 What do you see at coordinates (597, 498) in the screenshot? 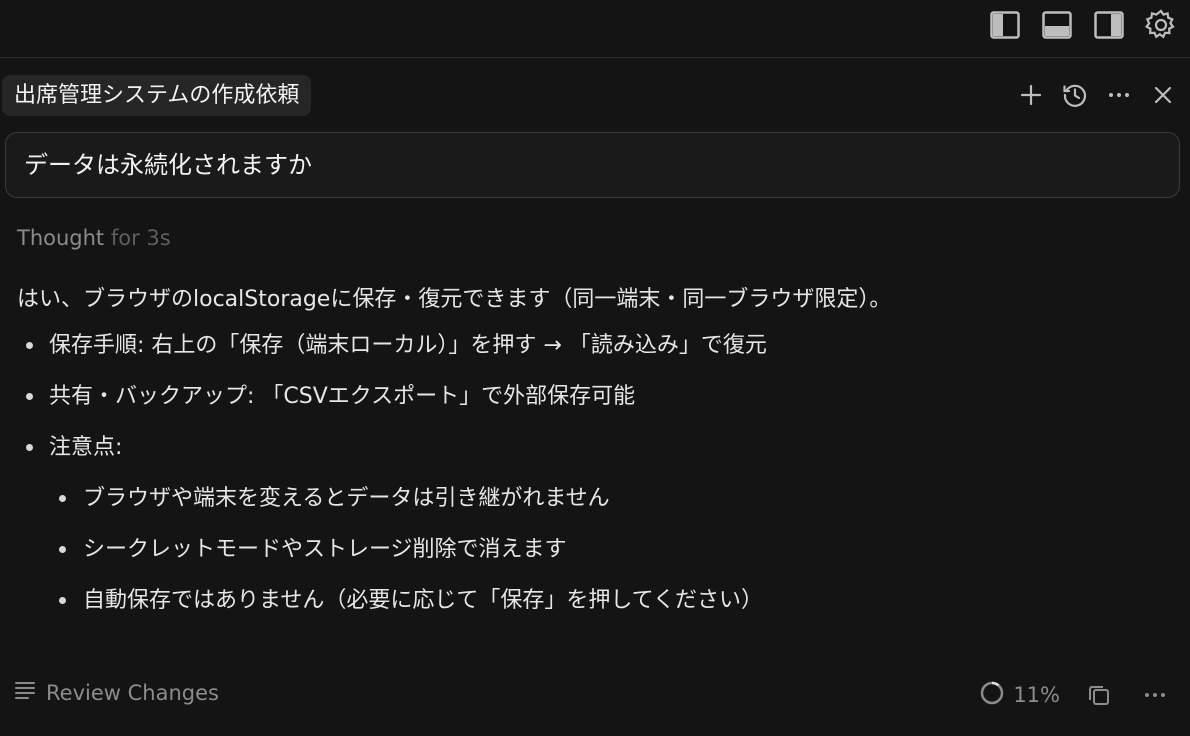
I see `sub-list-item: ブラウザや端末を変えるとデータは引き継がれません` at bounding box center [597, 498].